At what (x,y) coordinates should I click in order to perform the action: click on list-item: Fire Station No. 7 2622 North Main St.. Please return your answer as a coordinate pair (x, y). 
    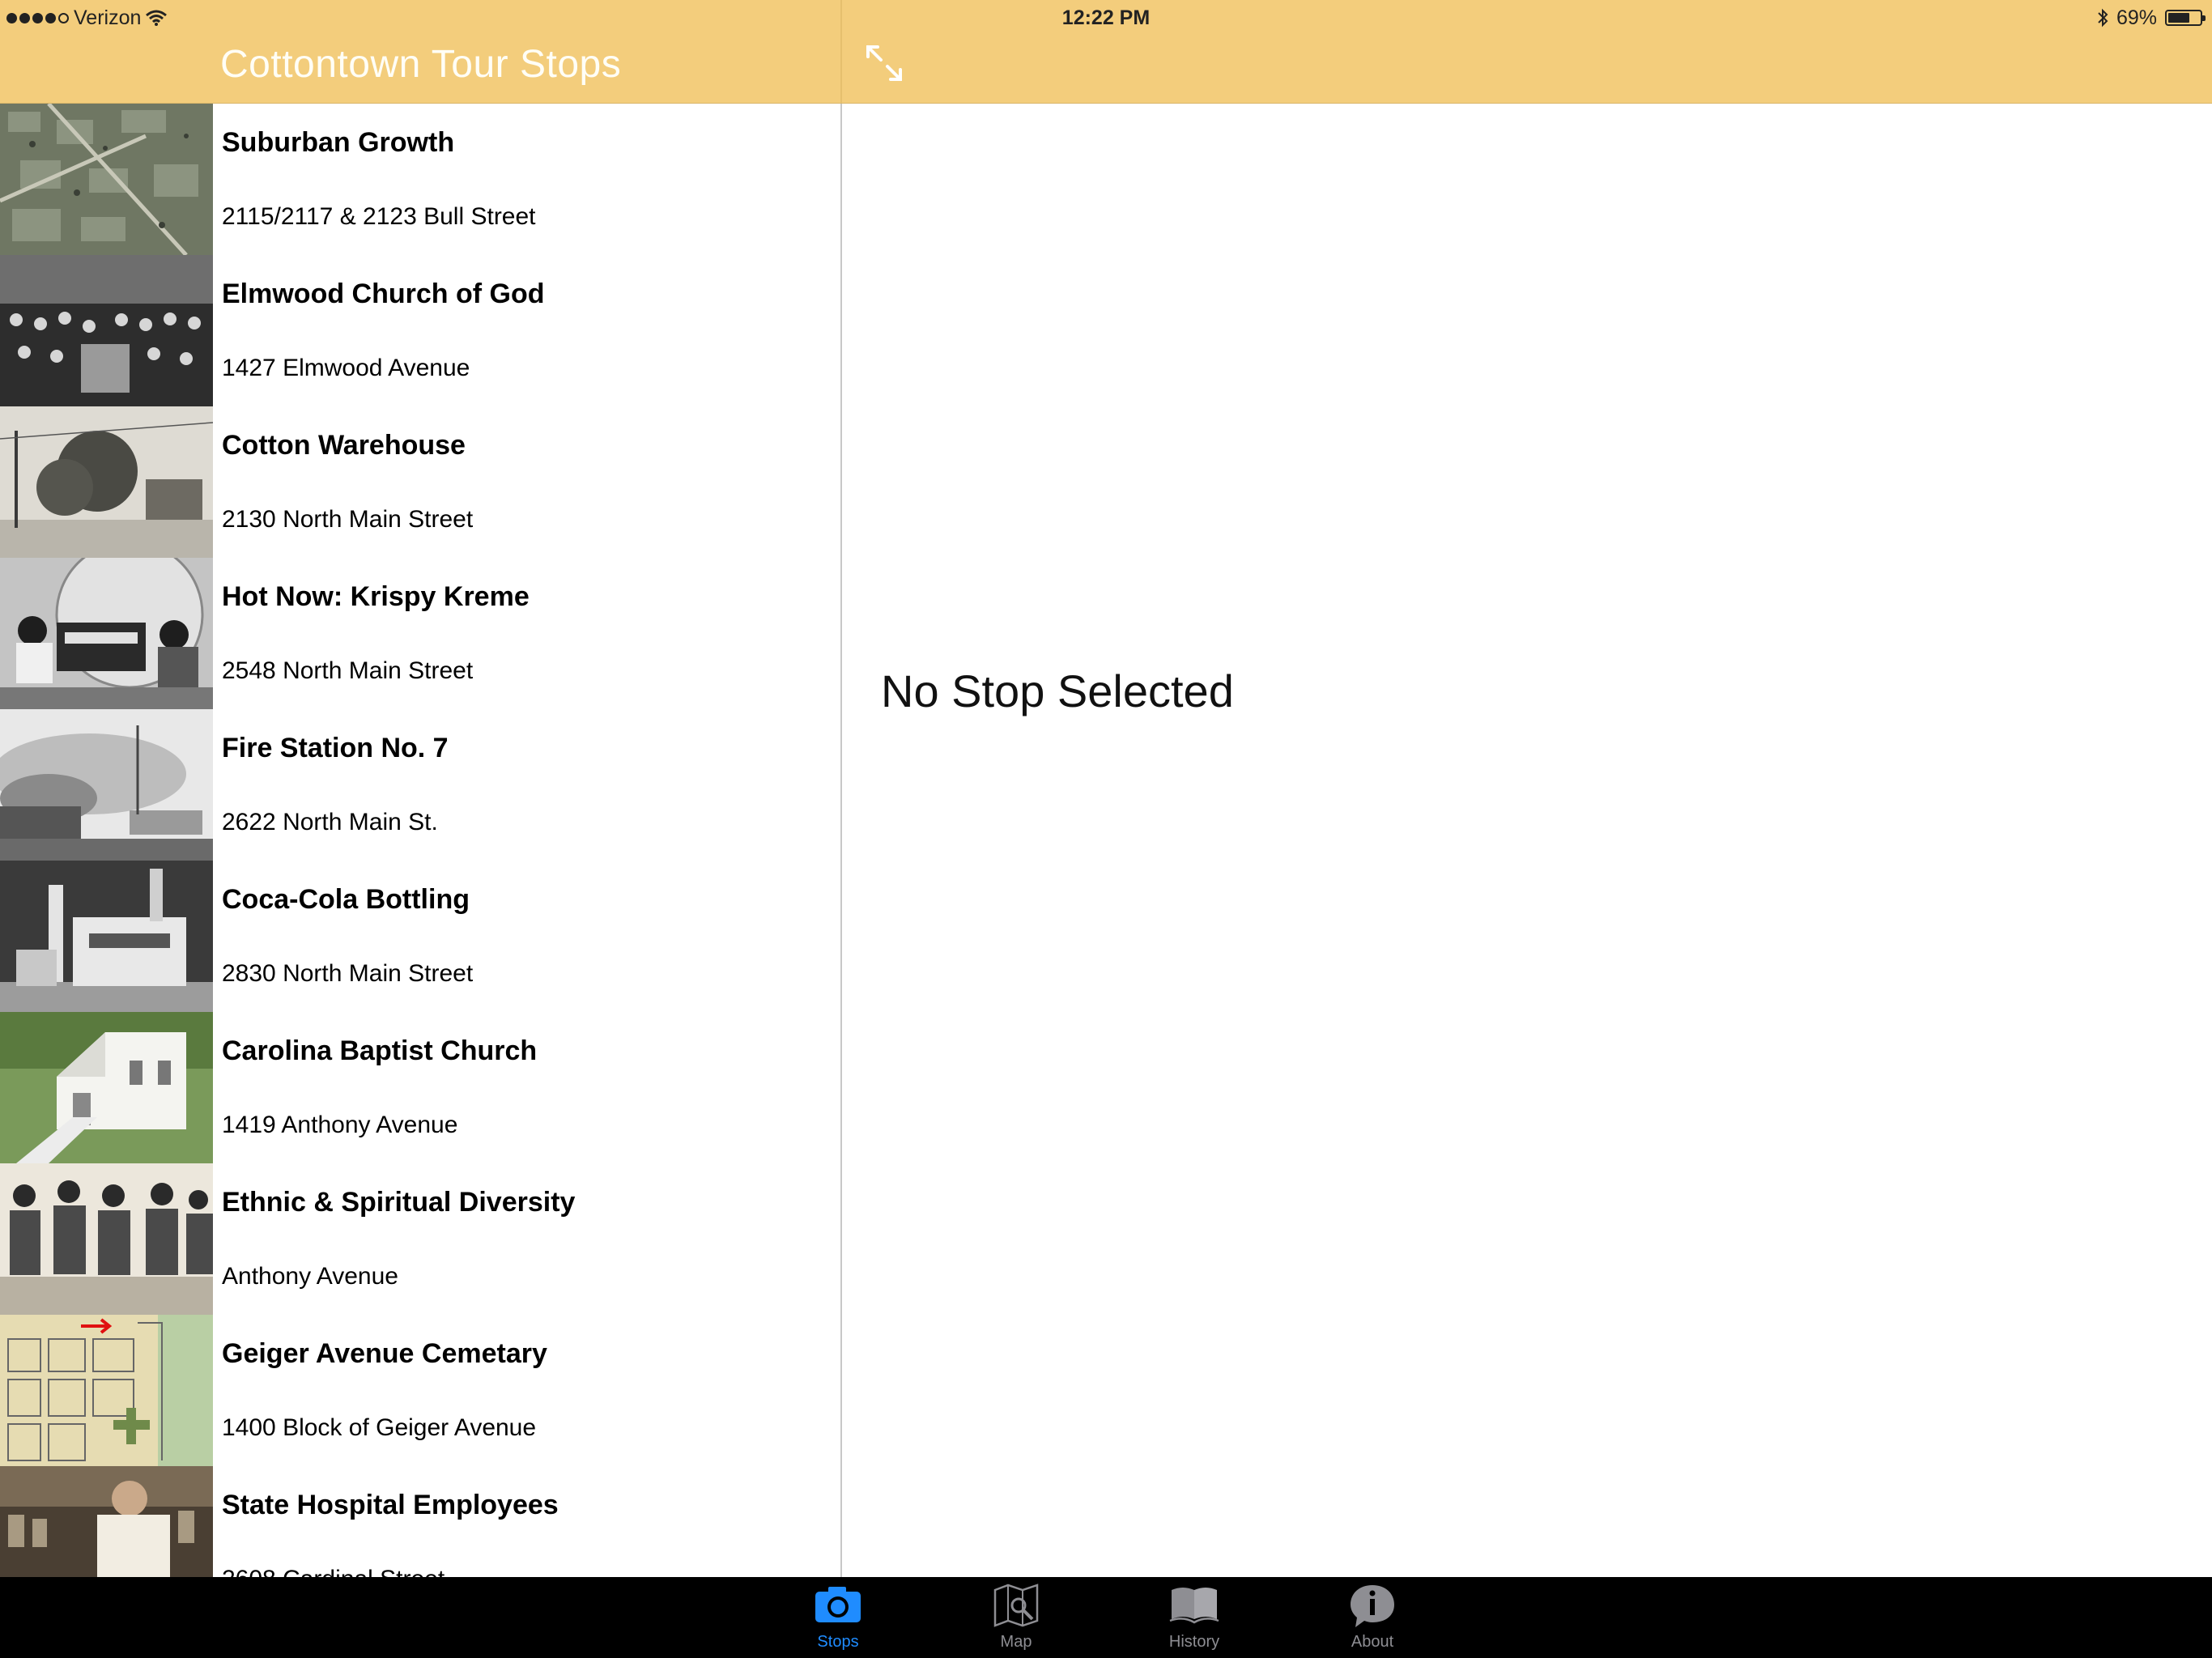
    Looking at the image, I should click on (420, 785).